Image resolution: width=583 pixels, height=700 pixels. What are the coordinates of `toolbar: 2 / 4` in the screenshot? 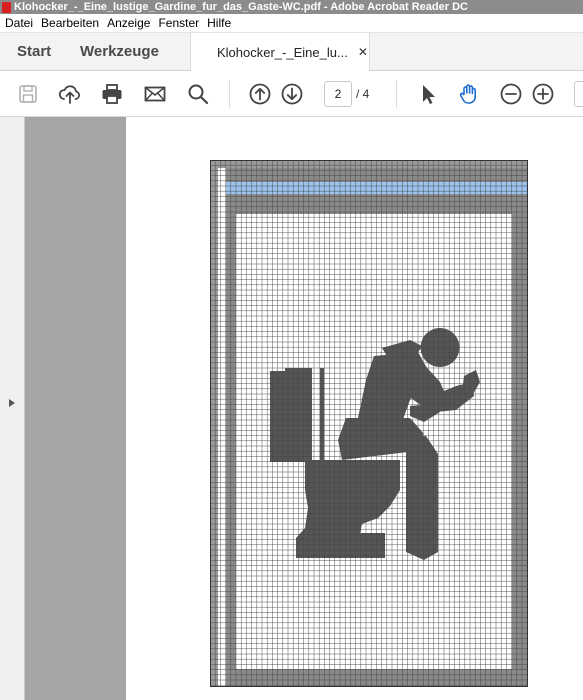 It's located at (291, 94).